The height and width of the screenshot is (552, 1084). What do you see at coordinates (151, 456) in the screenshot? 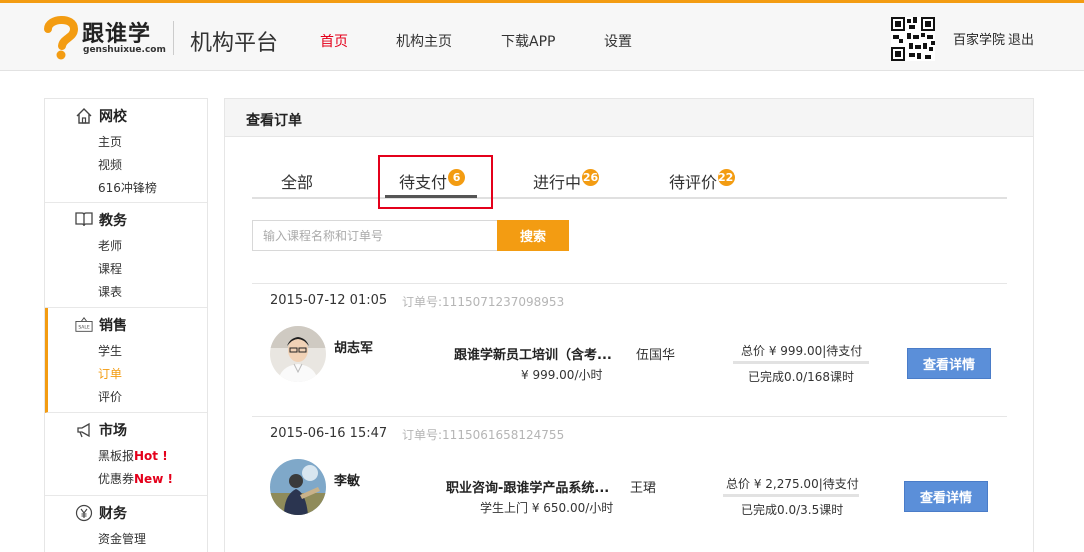
I see `hot-tag: Hot !` at bounding box center [151, 456].